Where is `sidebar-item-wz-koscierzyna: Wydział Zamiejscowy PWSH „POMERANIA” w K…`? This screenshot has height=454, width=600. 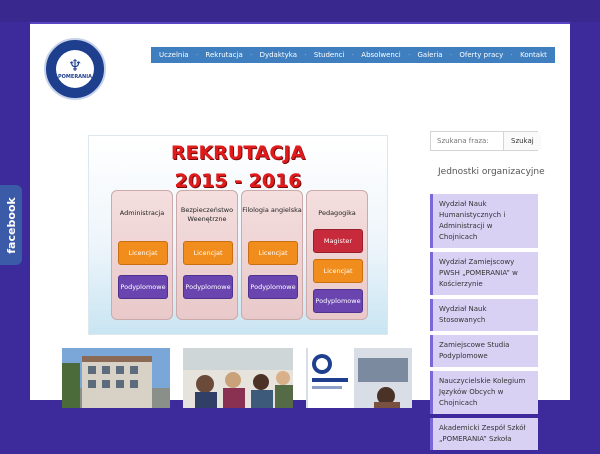
sidebar-item-wz-koscierzyna: Wydział Zamiejscowy PWSH „POMERANIA” w K… is located at coordinates (484, 273).